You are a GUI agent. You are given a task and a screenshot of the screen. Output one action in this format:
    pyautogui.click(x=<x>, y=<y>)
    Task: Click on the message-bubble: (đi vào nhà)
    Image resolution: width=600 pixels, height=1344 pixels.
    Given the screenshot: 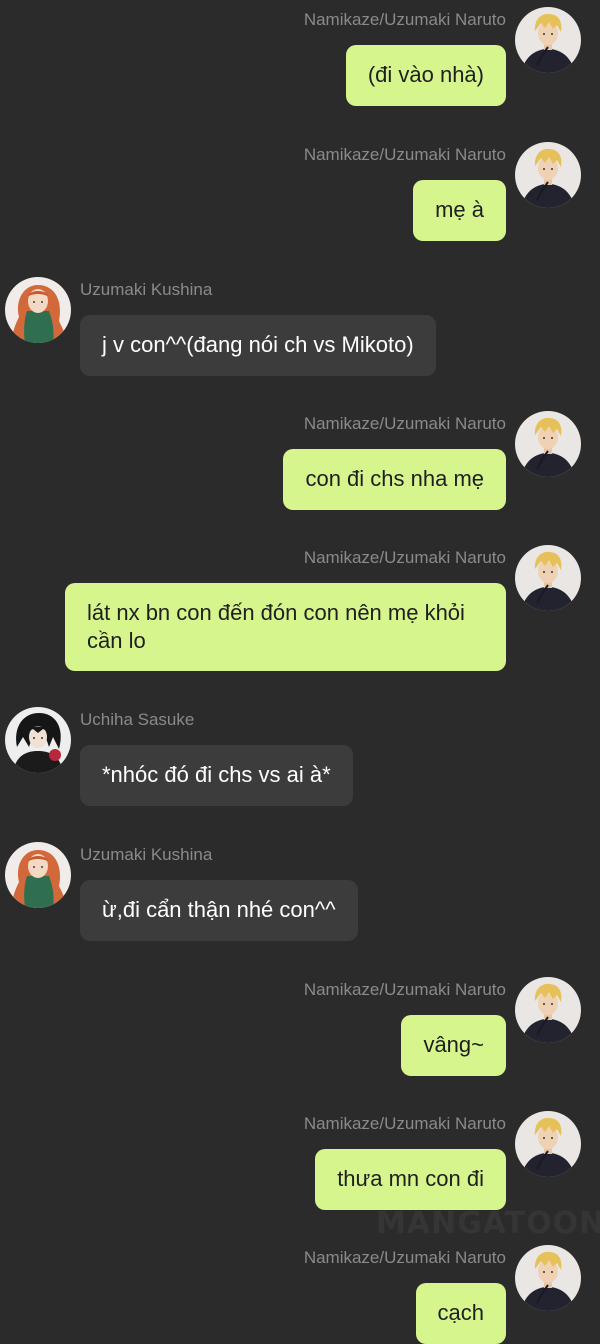 What is the action you would take?
    pyautogui.click(x=425, y=75)
    